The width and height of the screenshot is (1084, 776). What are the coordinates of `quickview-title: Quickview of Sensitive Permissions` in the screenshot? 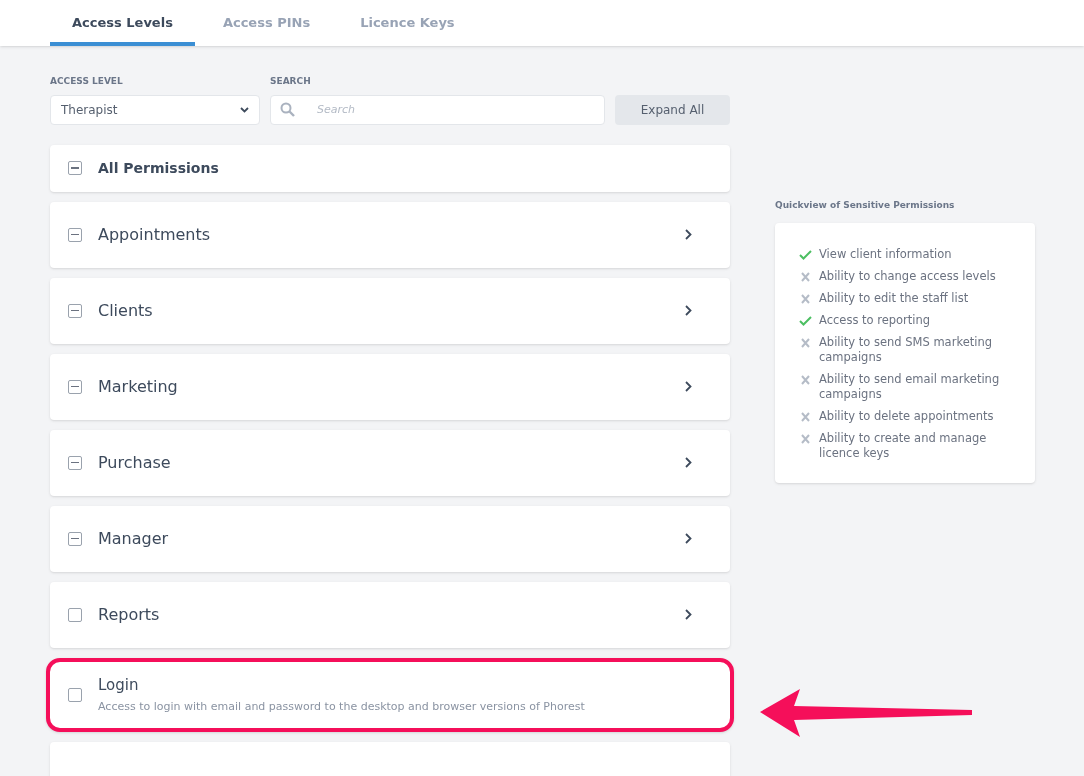 It's located at (865, 205).